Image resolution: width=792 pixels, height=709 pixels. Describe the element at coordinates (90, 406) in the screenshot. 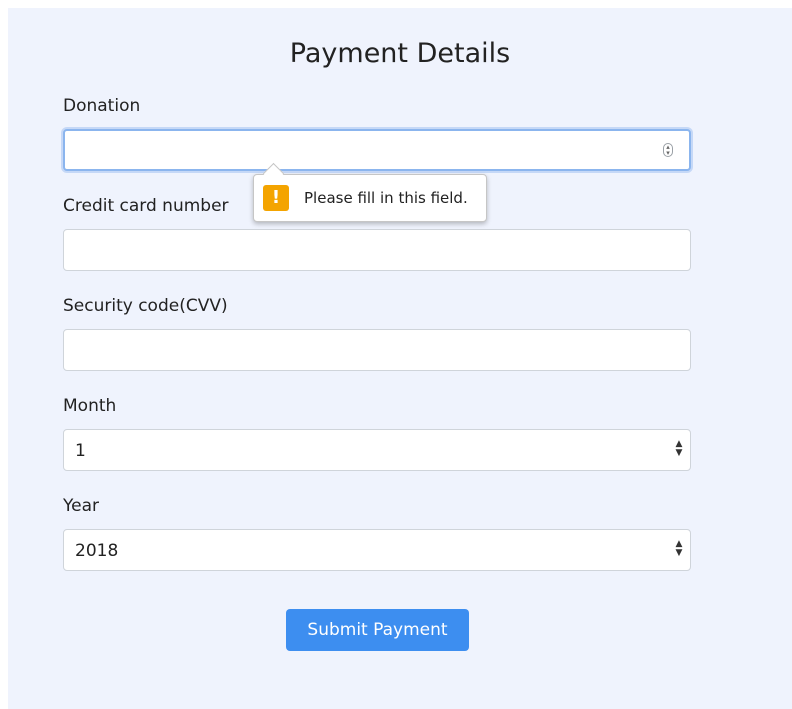

I see `month-label: Month` at that location.